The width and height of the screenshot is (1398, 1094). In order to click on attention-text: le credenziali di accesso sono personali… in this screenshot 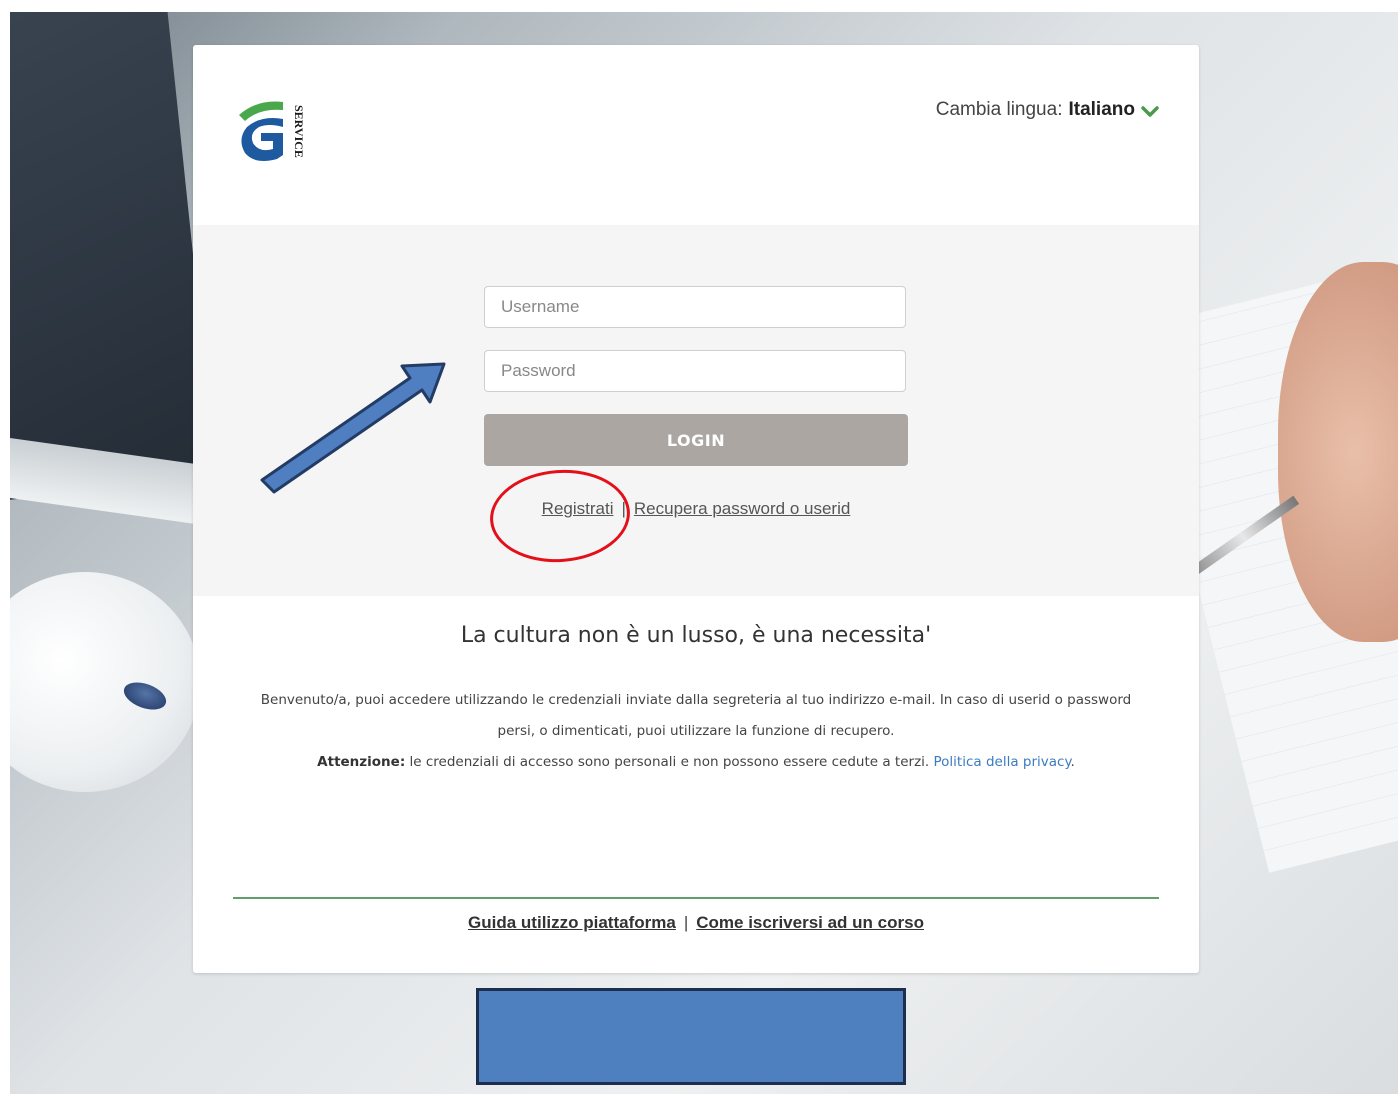, I will do `click(669, 762)`.